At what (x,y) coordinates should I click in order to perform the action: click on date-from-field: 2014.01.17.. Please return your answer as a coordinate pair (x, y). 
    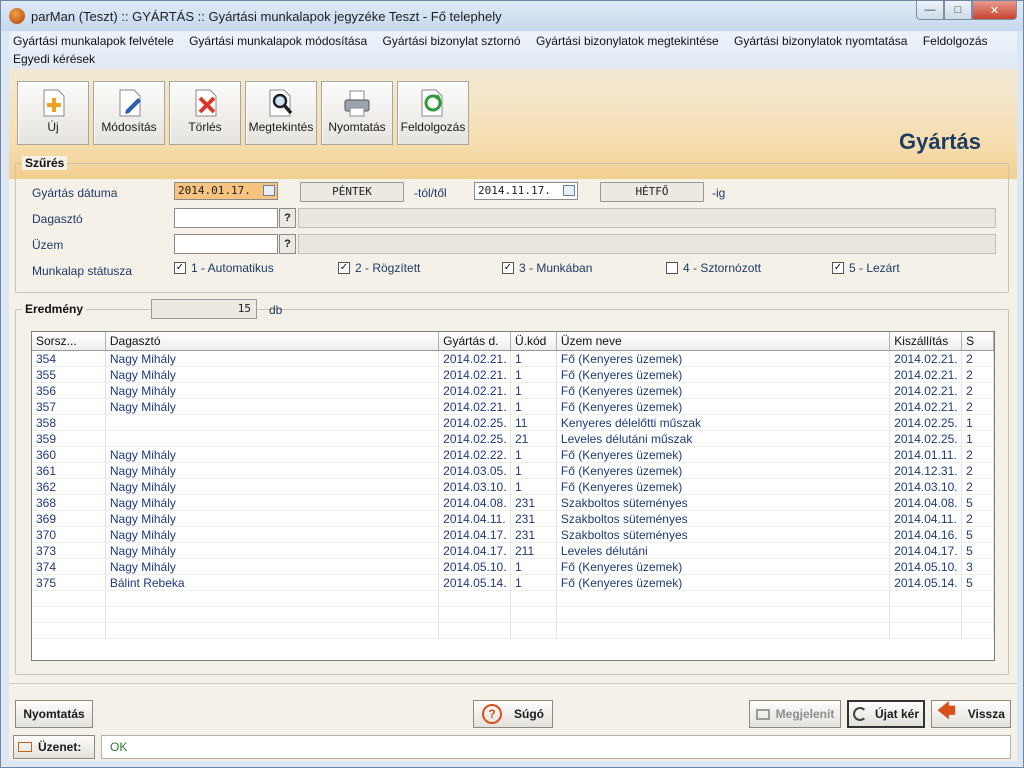
    Looking at the image, I should click on (226, 191).